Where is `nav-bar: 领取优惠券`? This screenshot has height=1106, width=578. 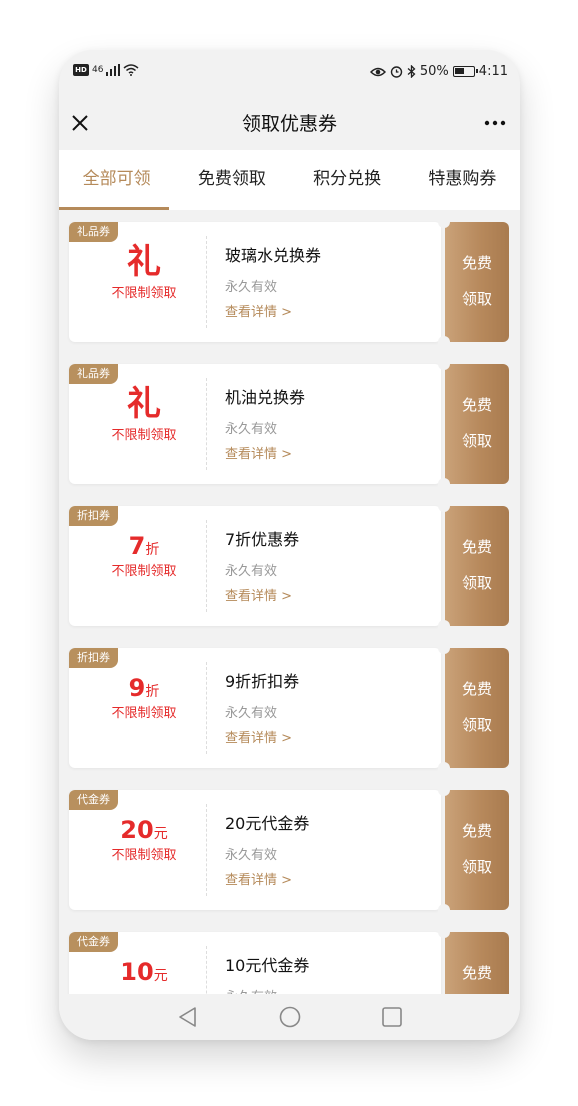
nav-bar: 领取优惠券 is located at coordinates (289, 123).